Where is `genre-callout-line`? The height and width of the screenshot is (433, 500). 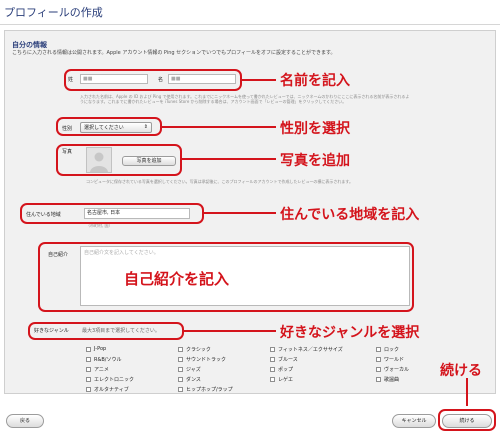
genre-callout-line is located at coordinates (230, 331).